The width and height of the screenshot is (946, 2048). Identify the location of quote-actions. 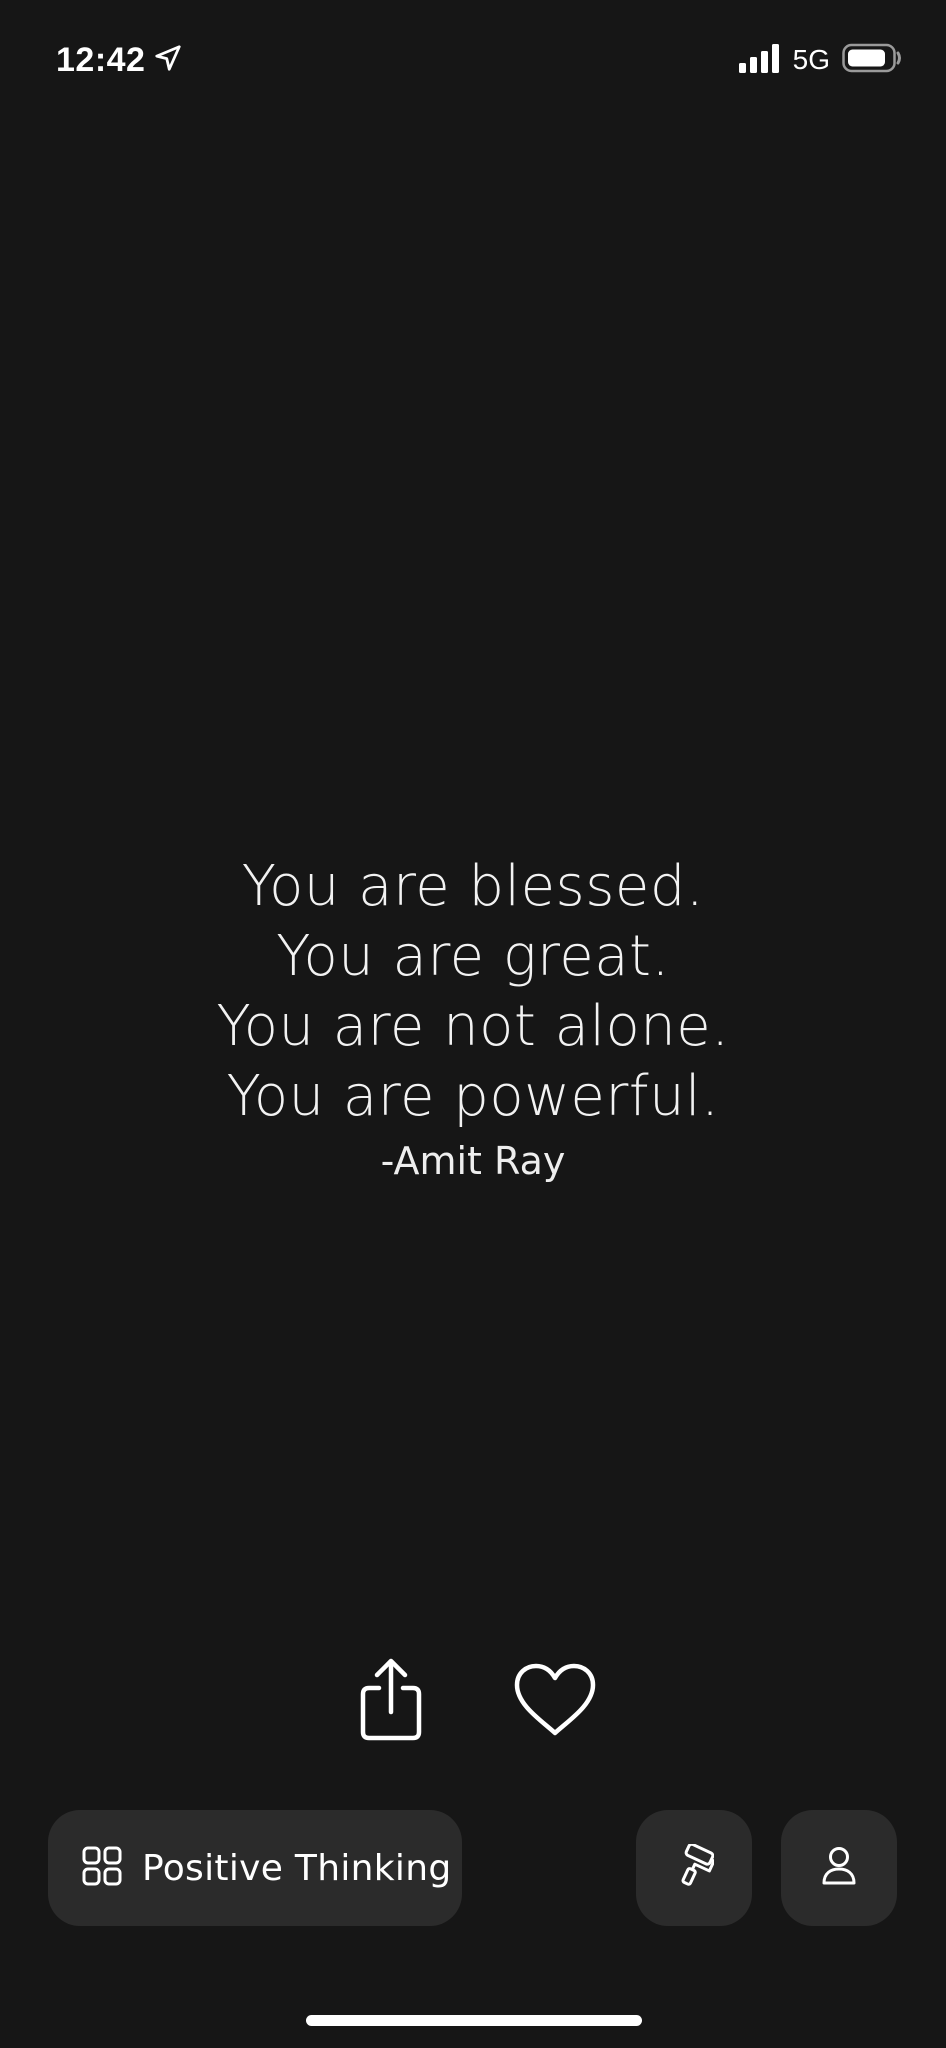
(473, 1702).